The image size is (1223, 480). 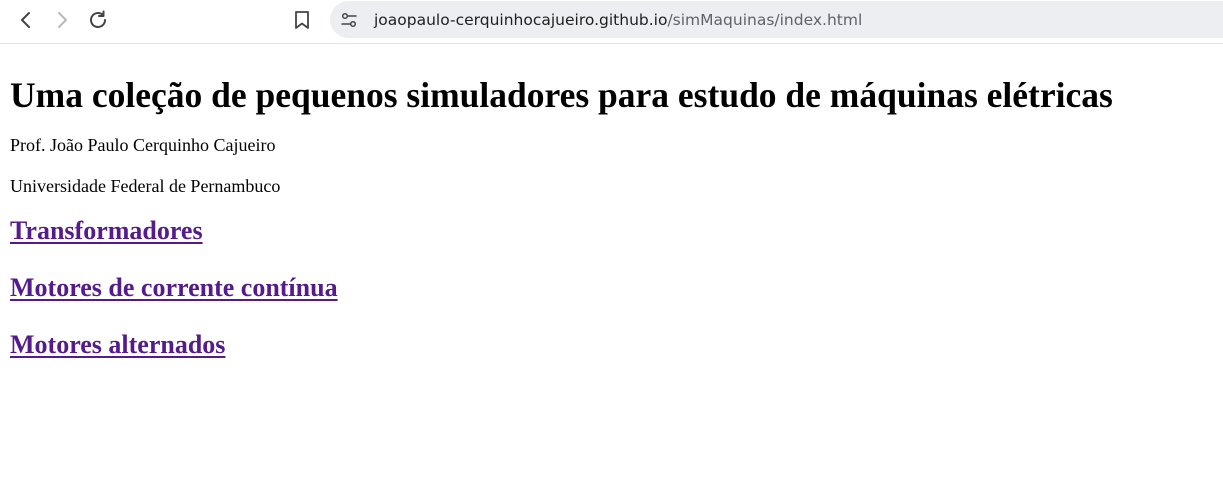 What do you see at coordinates (611, 288) in the screenshot?
I see `link-motores-corrente-continua: Motores de corrente contínua` at bounding box center [611, 288].